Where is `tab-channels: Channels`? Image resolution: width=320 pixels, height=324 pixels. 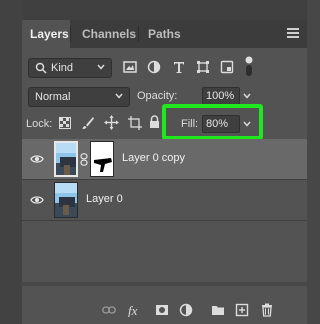
tab-channels: Channels is located at coordinates (109, 34).